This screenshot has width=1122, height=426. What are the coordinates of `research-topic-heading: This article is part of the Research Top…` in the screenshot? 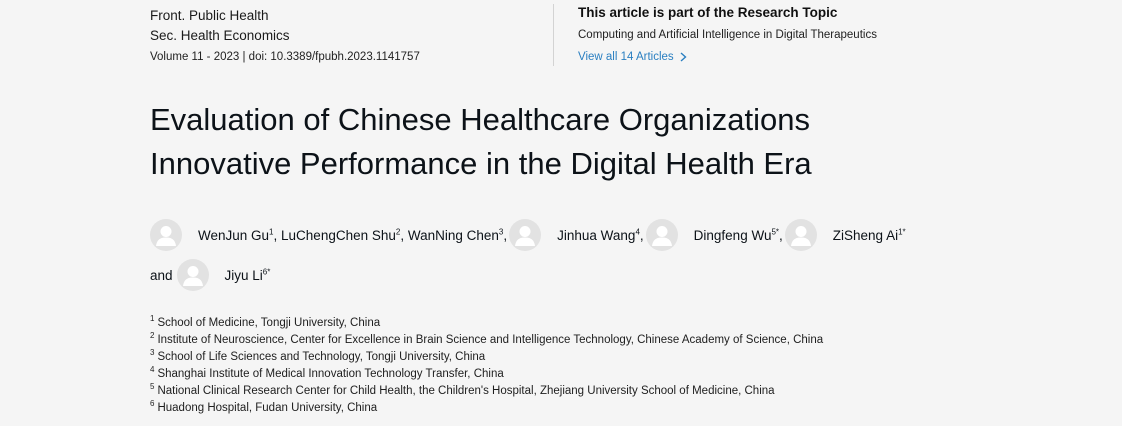 It's located at (708, 12).